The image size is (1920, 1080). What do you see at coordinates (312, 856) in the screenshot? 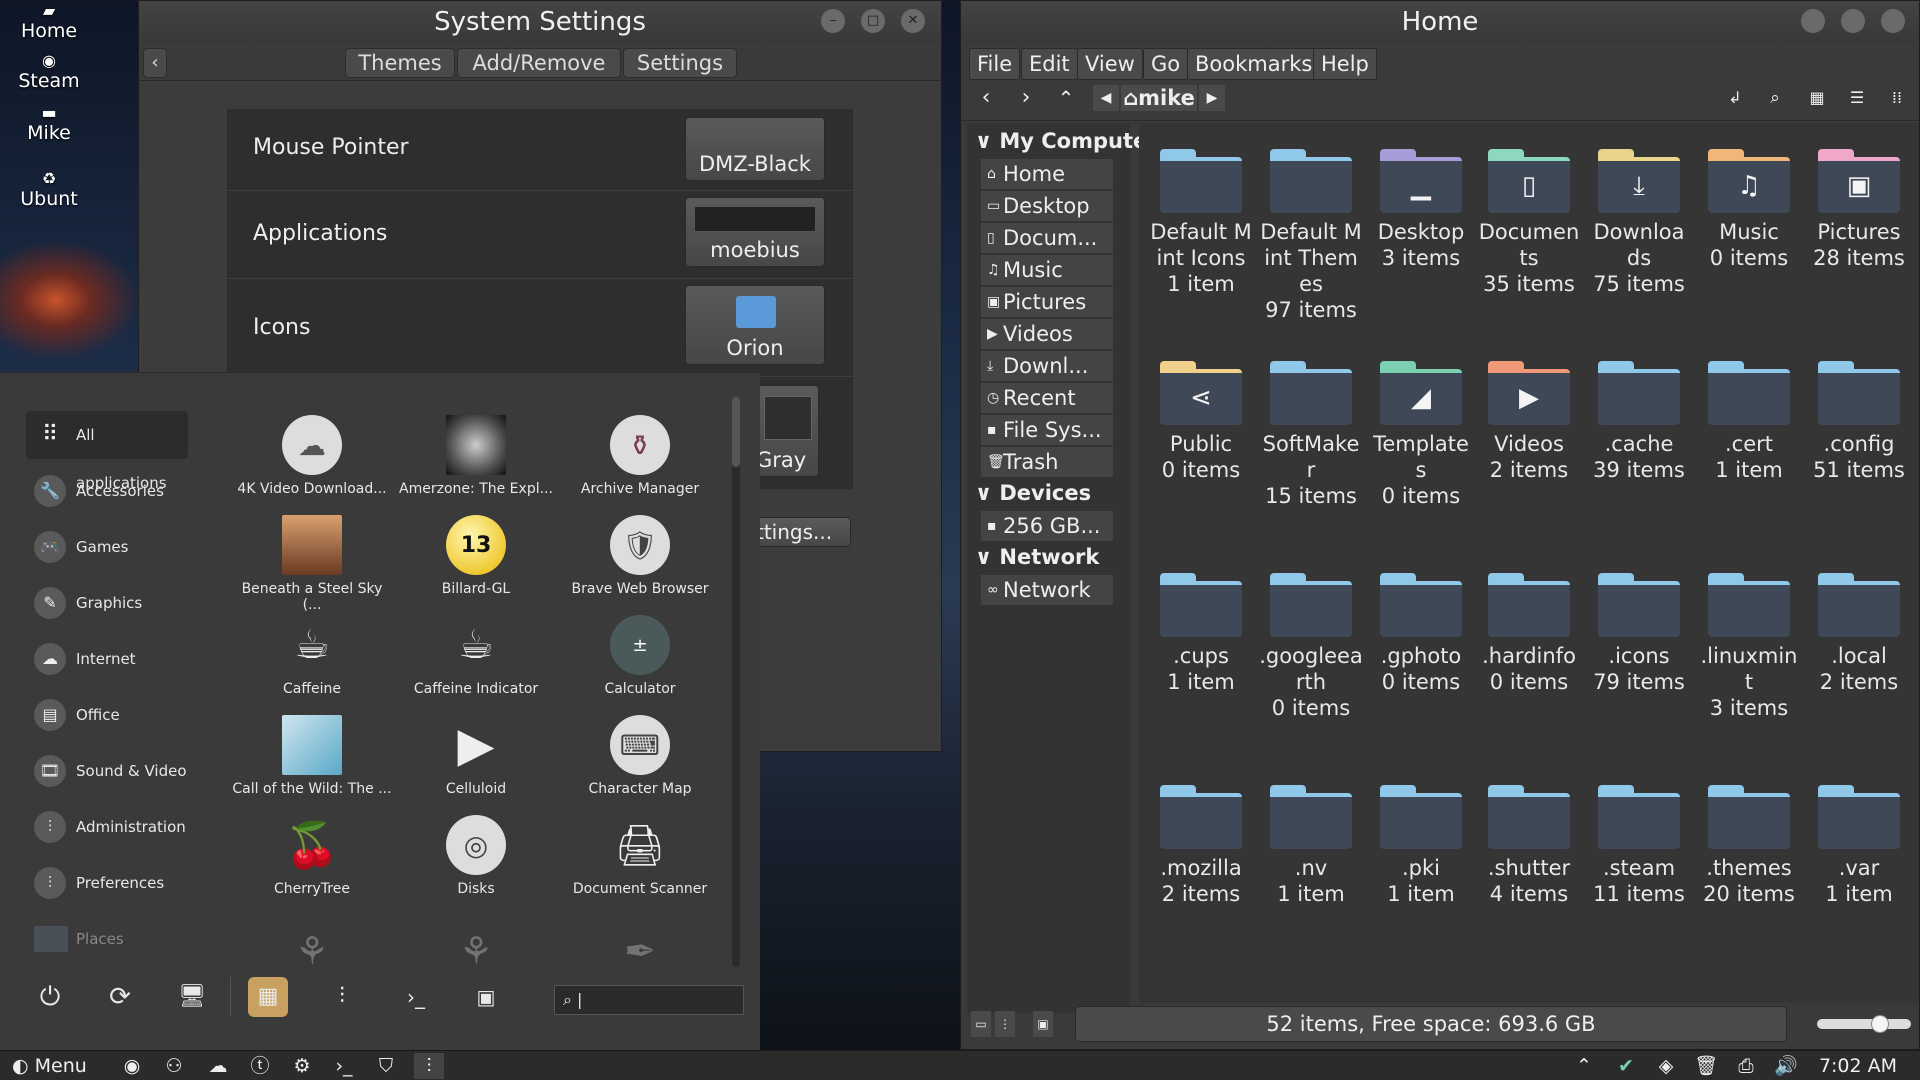
I see `app-cherrytree: 🍒 CherryTree` at bounding box center [312, 856].